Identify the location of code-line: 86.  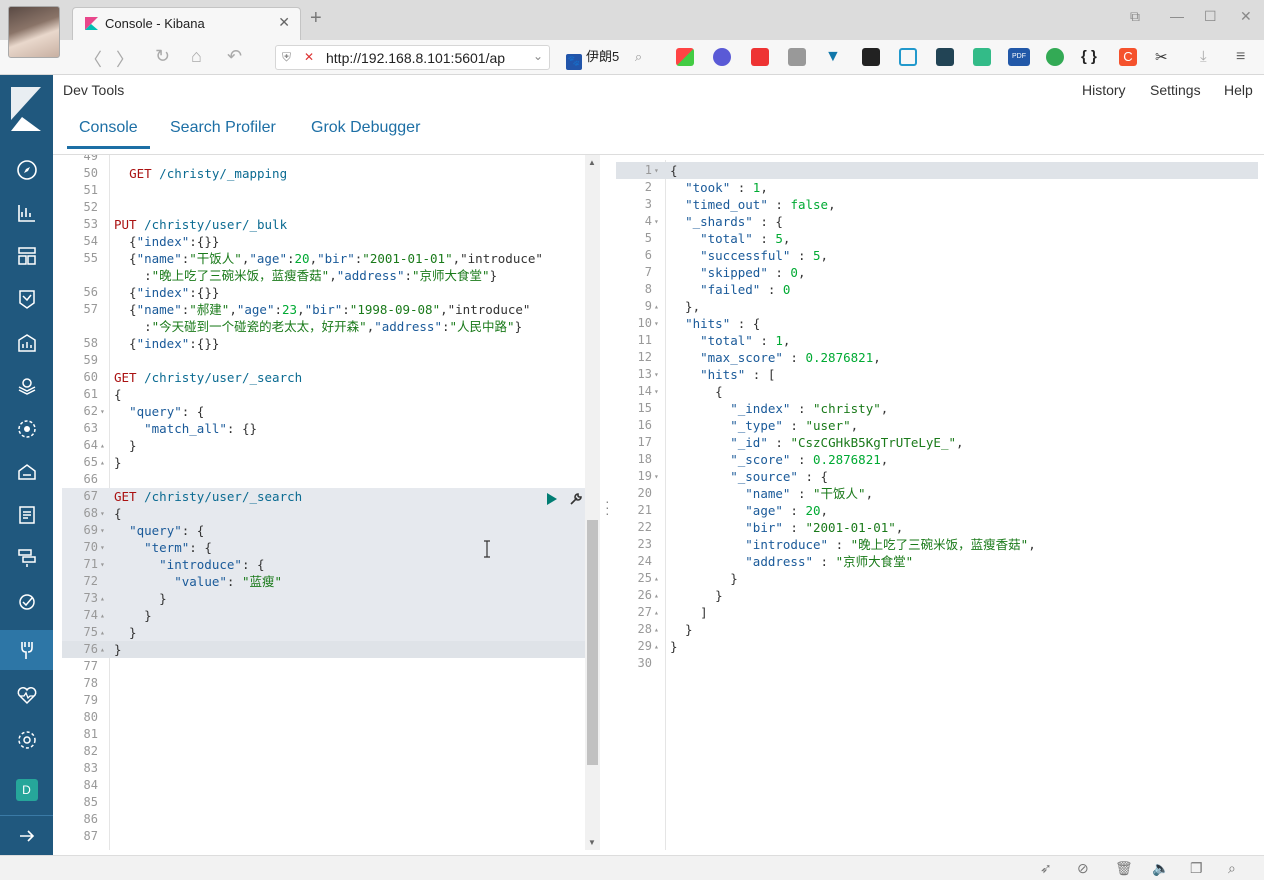
(324, 819).